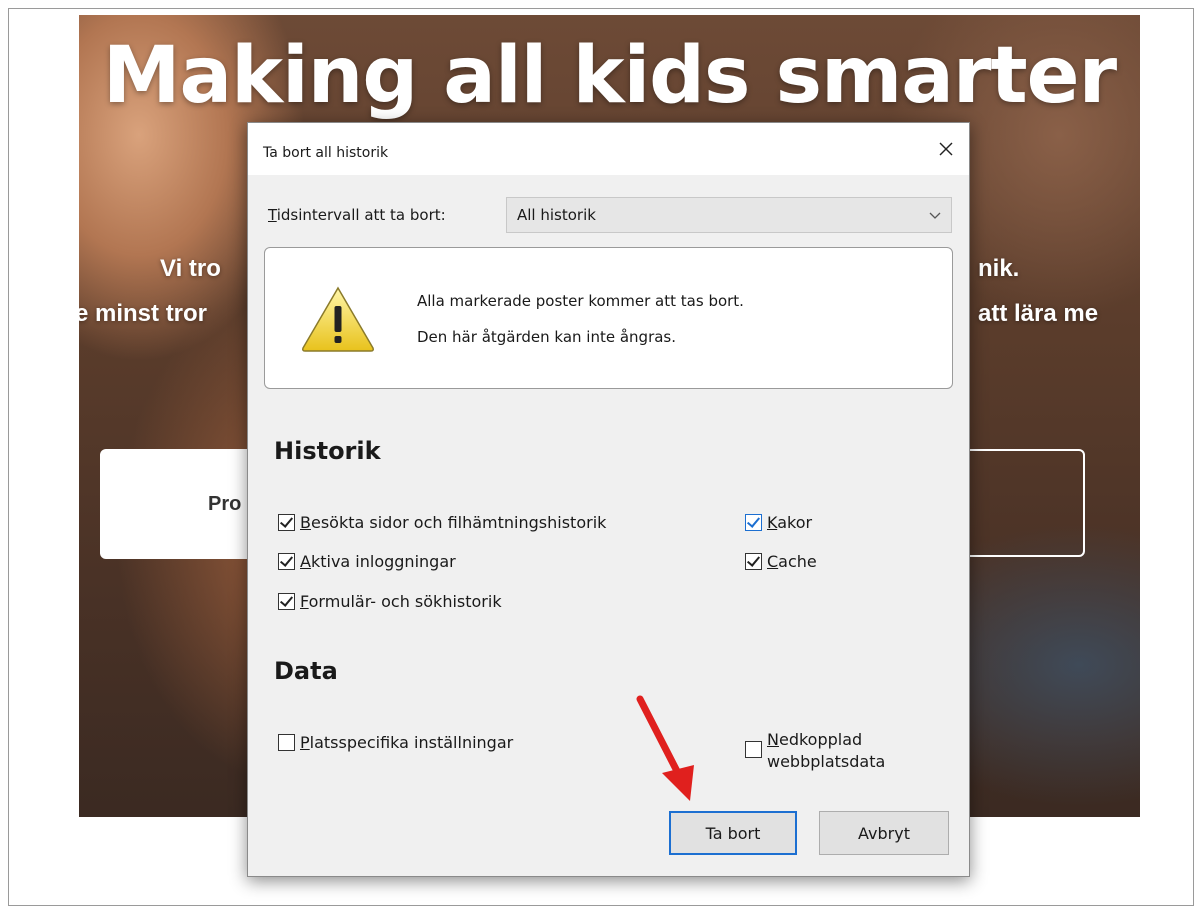  I want to click on close-icon, so click(946, 149).